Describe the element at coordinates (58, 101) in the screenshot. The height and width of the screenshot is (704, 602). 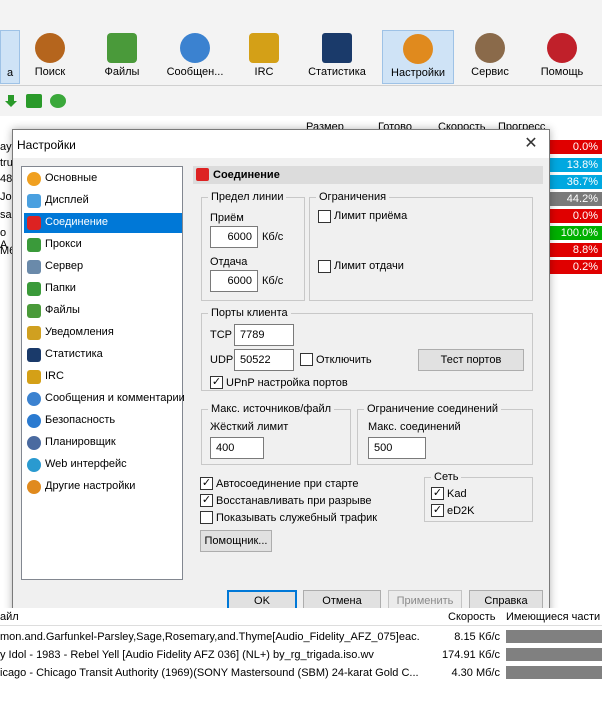
I see `add-link-icon` at that location.